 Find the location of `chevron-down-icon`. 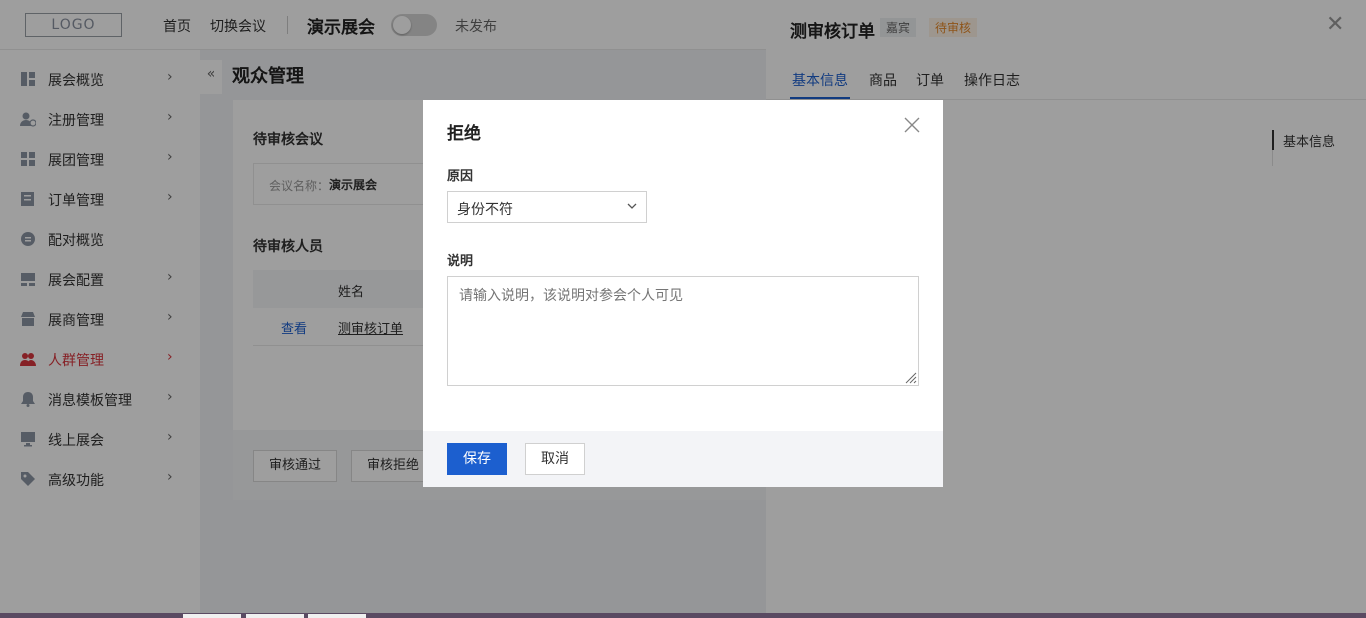

chevron-down-icon is located at coordinates (632, 206).